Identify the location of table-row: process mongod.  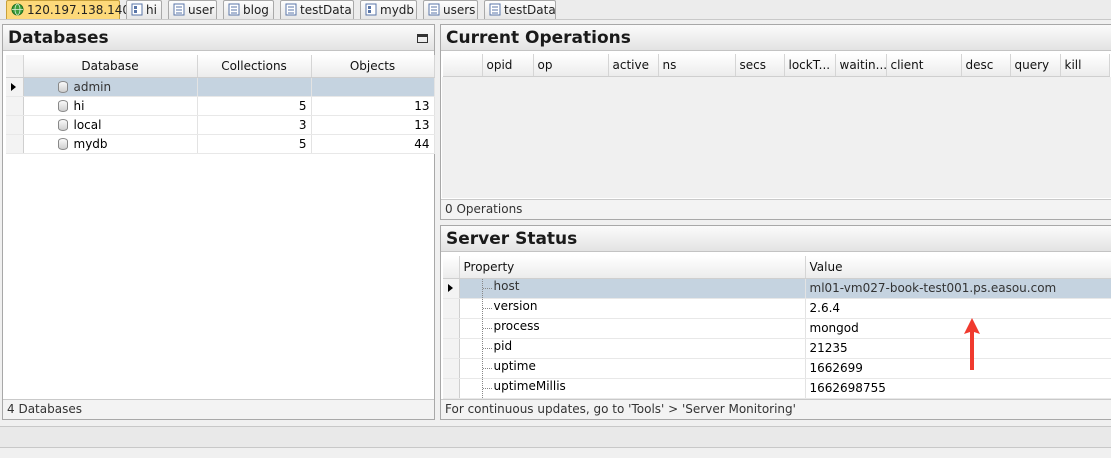
(777, 328).